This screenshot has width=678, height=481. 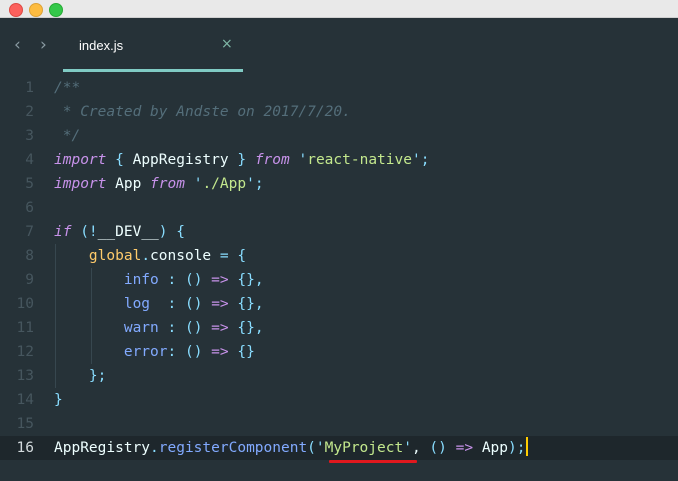 What do you see at coordinates (137, 304) in the screenshot?
I see `code-token: log` at bounding box center [137, 304].